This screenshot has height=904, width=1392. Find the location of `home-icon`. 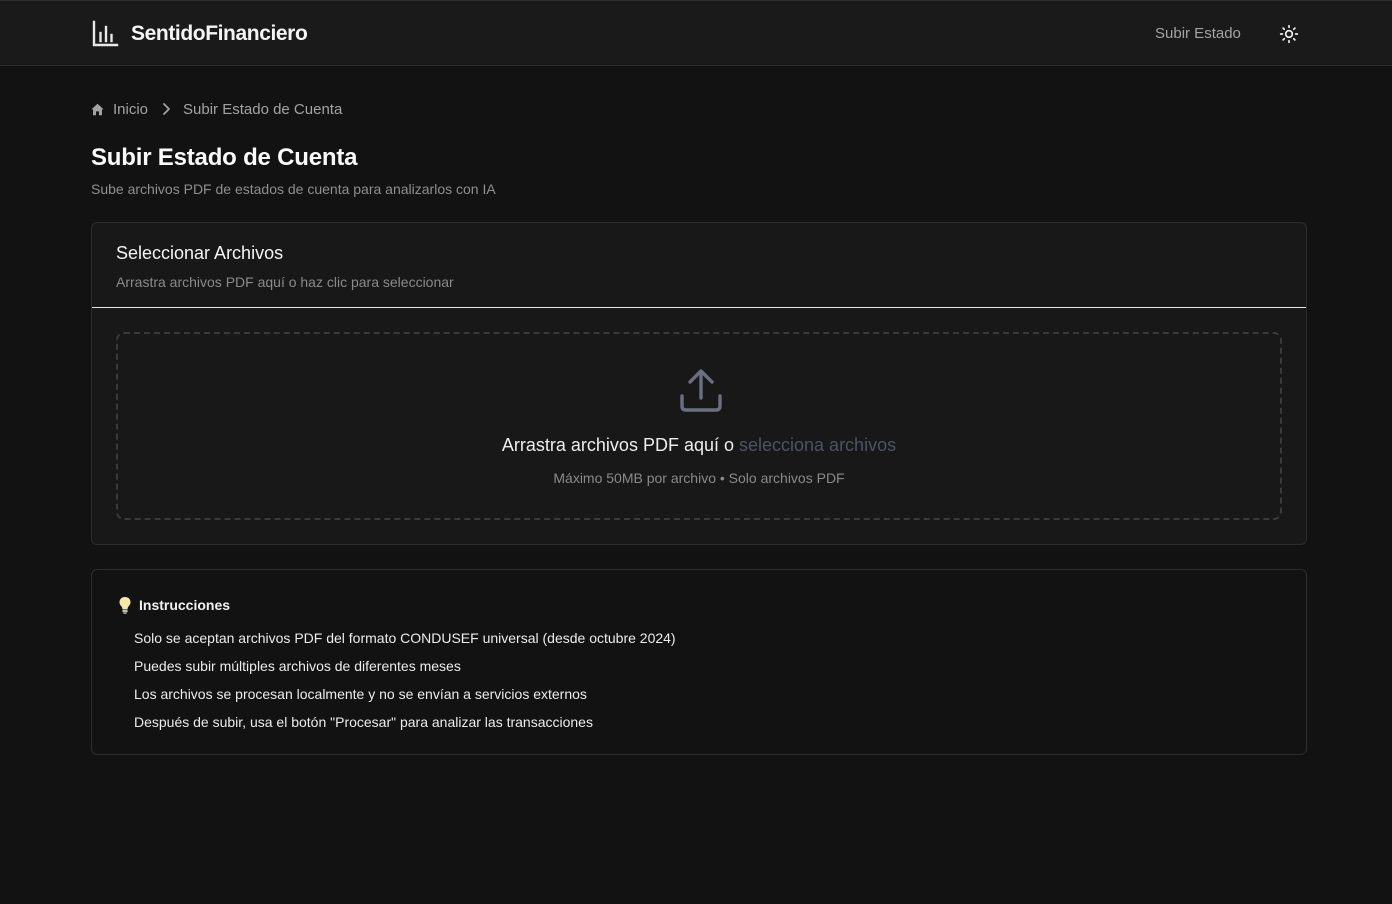

home-icon is located at coordinates (97, 109).